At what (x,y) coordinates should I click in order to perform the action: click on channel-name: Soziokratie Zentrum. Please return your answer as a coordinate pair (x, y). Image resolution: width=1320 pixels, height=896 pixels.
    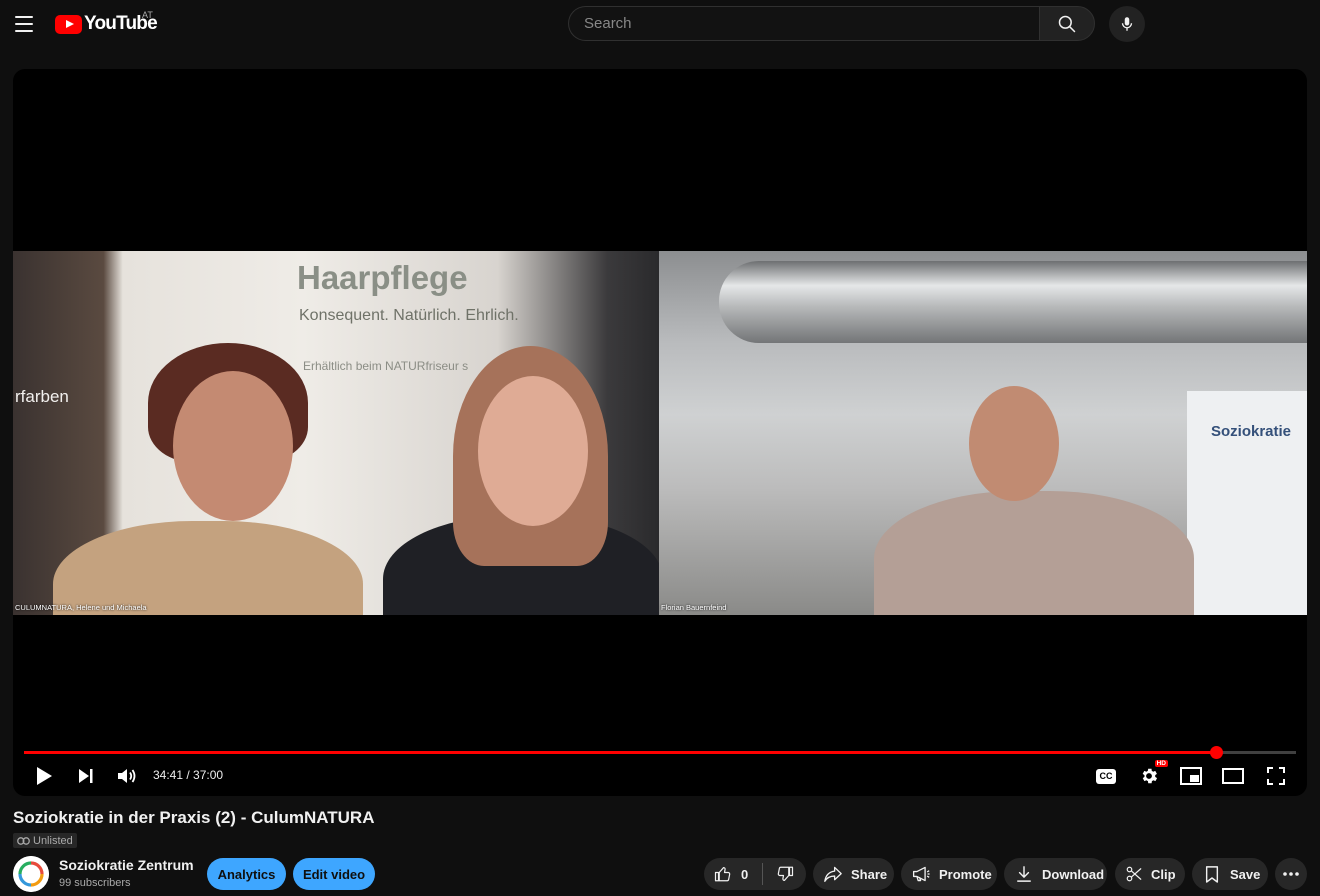
    Looking at the image, I should click on (126, 865).